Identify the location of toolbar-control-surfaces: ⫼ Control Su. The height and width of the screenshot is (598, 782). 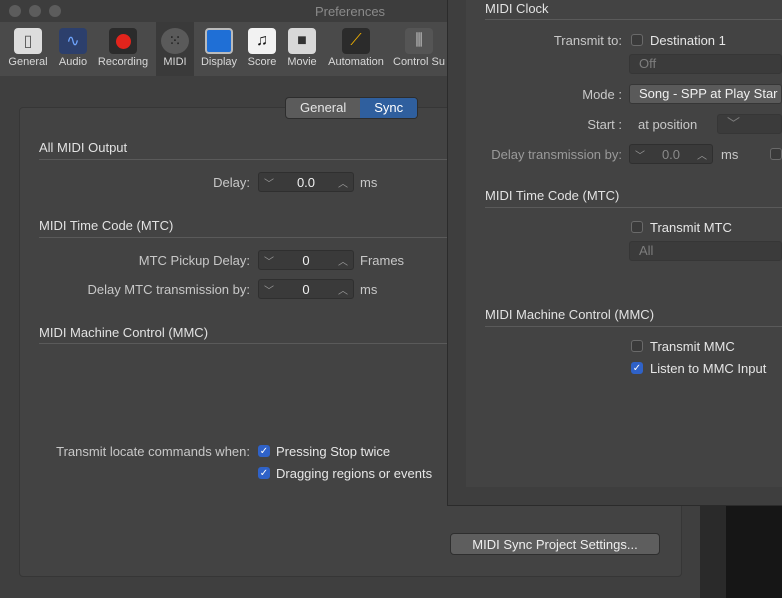
(419, 49).